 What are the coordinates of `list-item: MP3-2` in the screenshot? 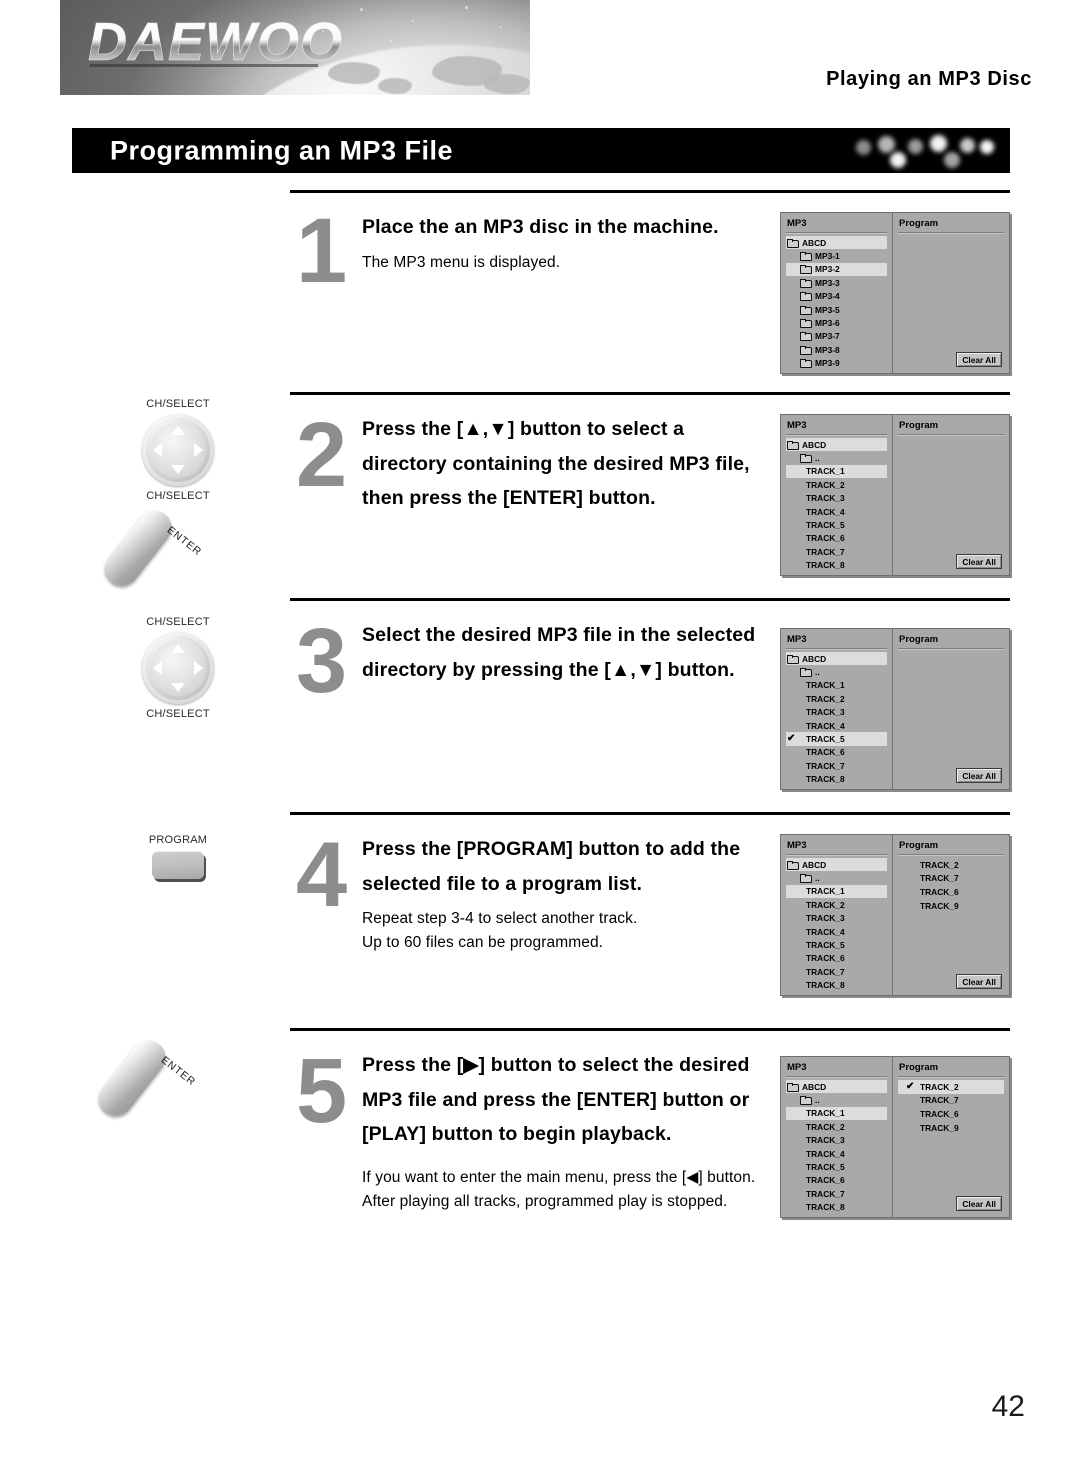 It's located at (836, 269).